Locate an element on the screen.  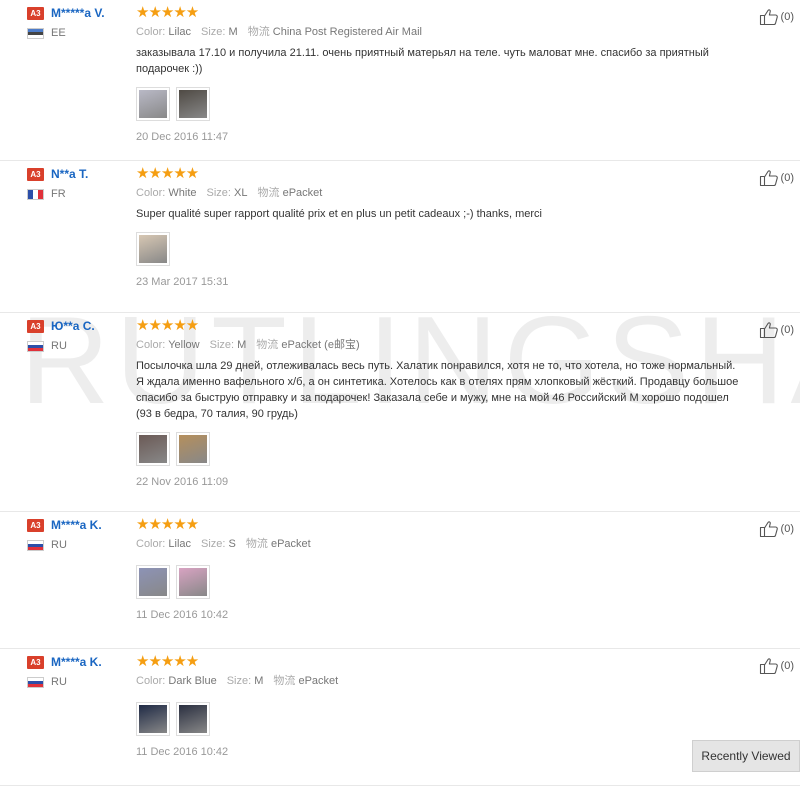
order-attributes: Color: Lilac Size: S 物流 ePacket is located at coordinates (441, 544).